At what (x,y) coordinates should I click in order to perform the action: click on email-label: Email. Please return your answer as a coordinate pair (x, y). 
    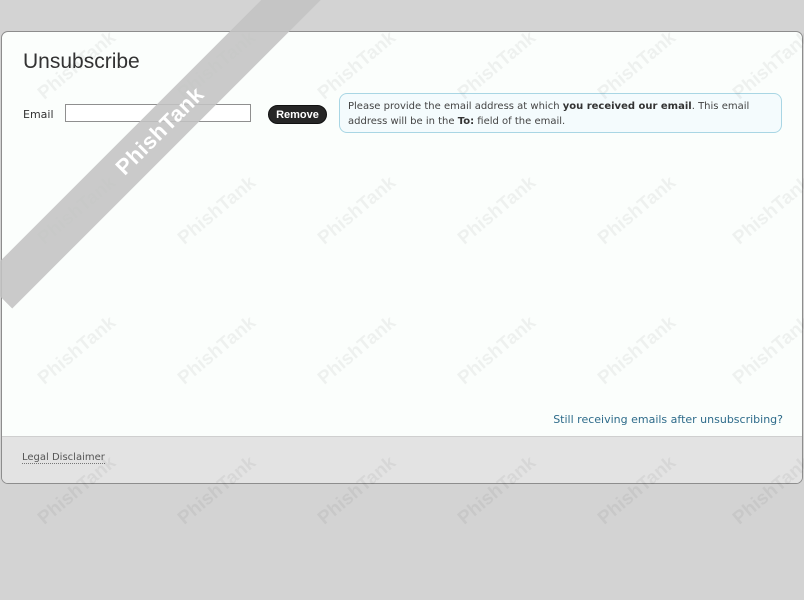
    Looking at the image, I should click on (38, 114).